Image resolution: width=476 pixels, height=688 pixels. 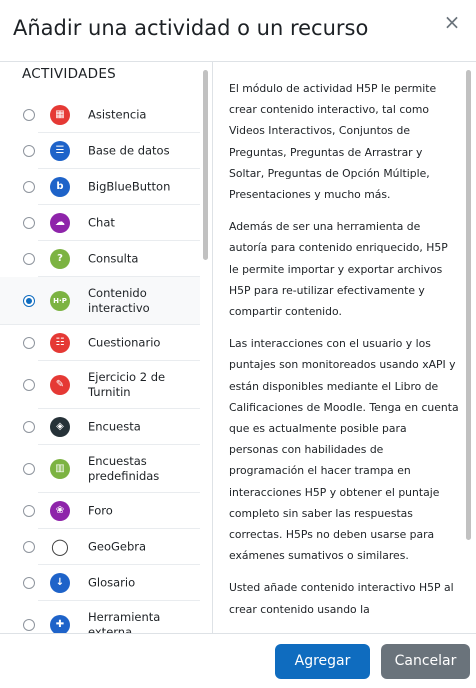 What do you see at coordinates (60, 384) in the screenshot?
I see `turnitin-icon: ✎` at bounding box center [60, 384].